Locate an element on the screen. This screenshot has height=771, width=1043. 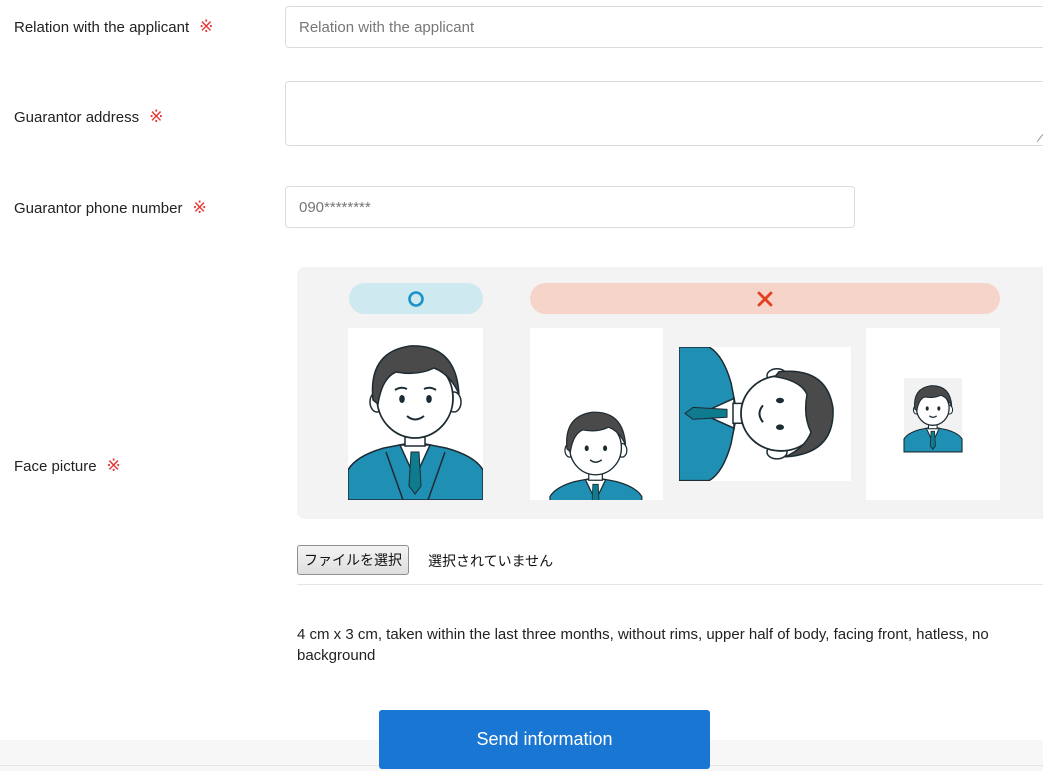
circle-ok-icon is located at coordinates (416, 298).